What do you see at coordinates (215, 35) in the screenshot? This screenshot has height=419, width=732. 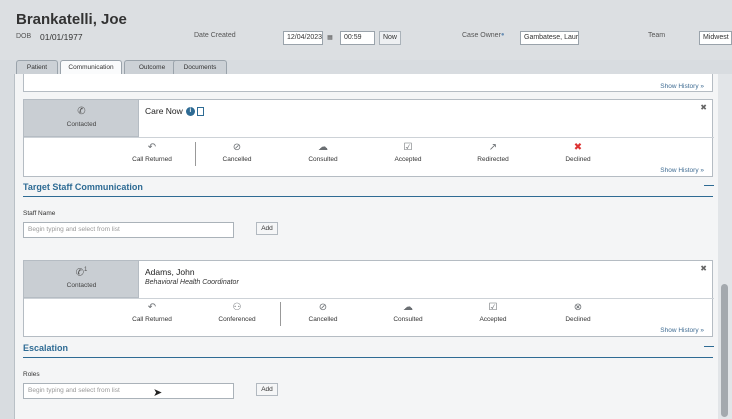 I see `date-created-label: Date Created` at bounding box center [215, 35].